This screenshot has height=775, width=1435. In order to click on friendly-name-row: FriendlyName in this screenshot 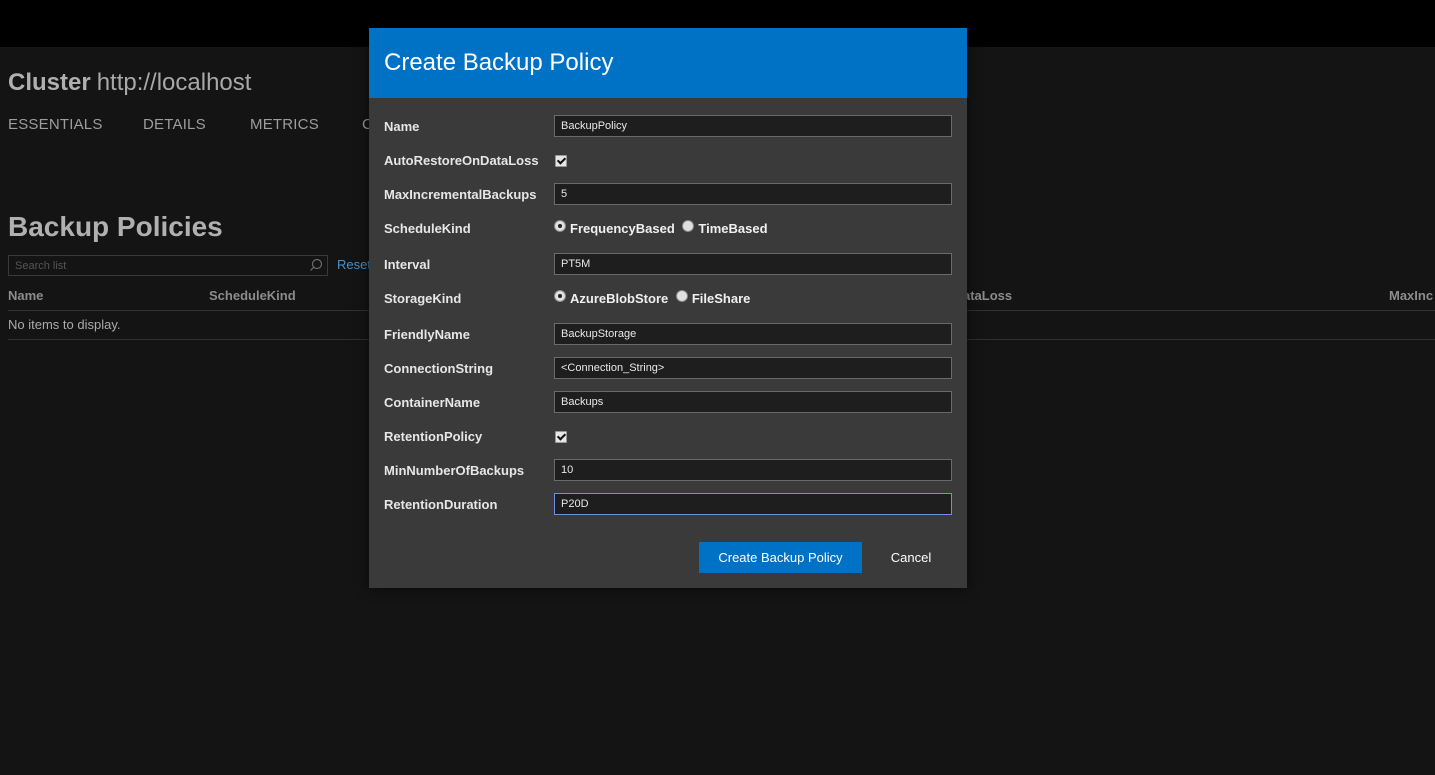, I will do `click(668, 337)`.